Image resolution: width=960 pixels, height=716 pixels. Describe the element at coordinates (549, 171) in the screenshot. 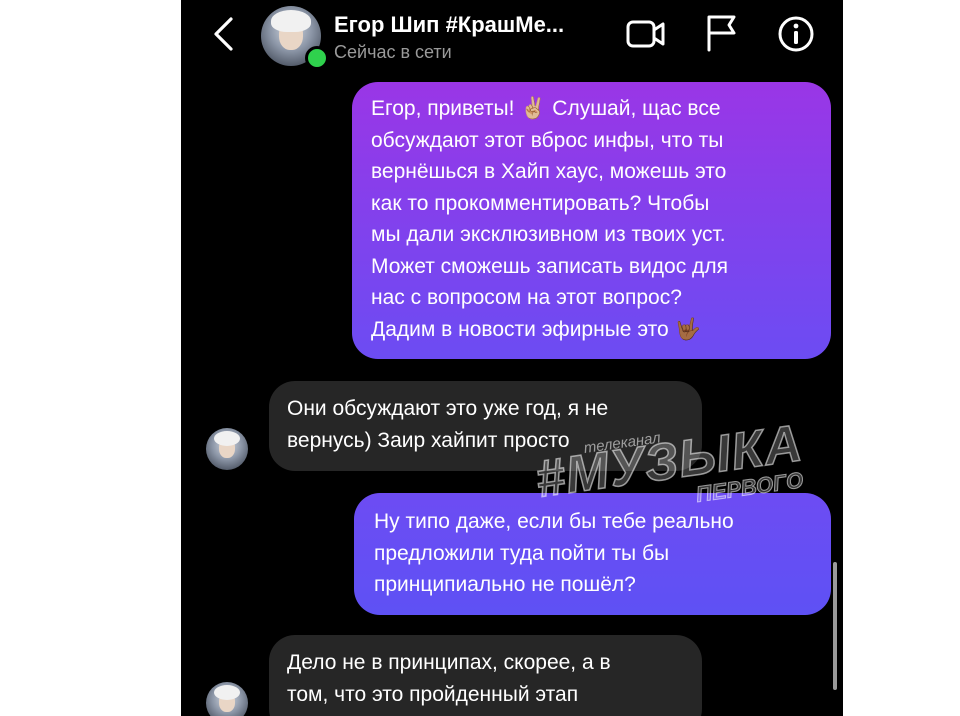

I see `message-line: вернёшься в Хайп хаус, можешь это` at that location.